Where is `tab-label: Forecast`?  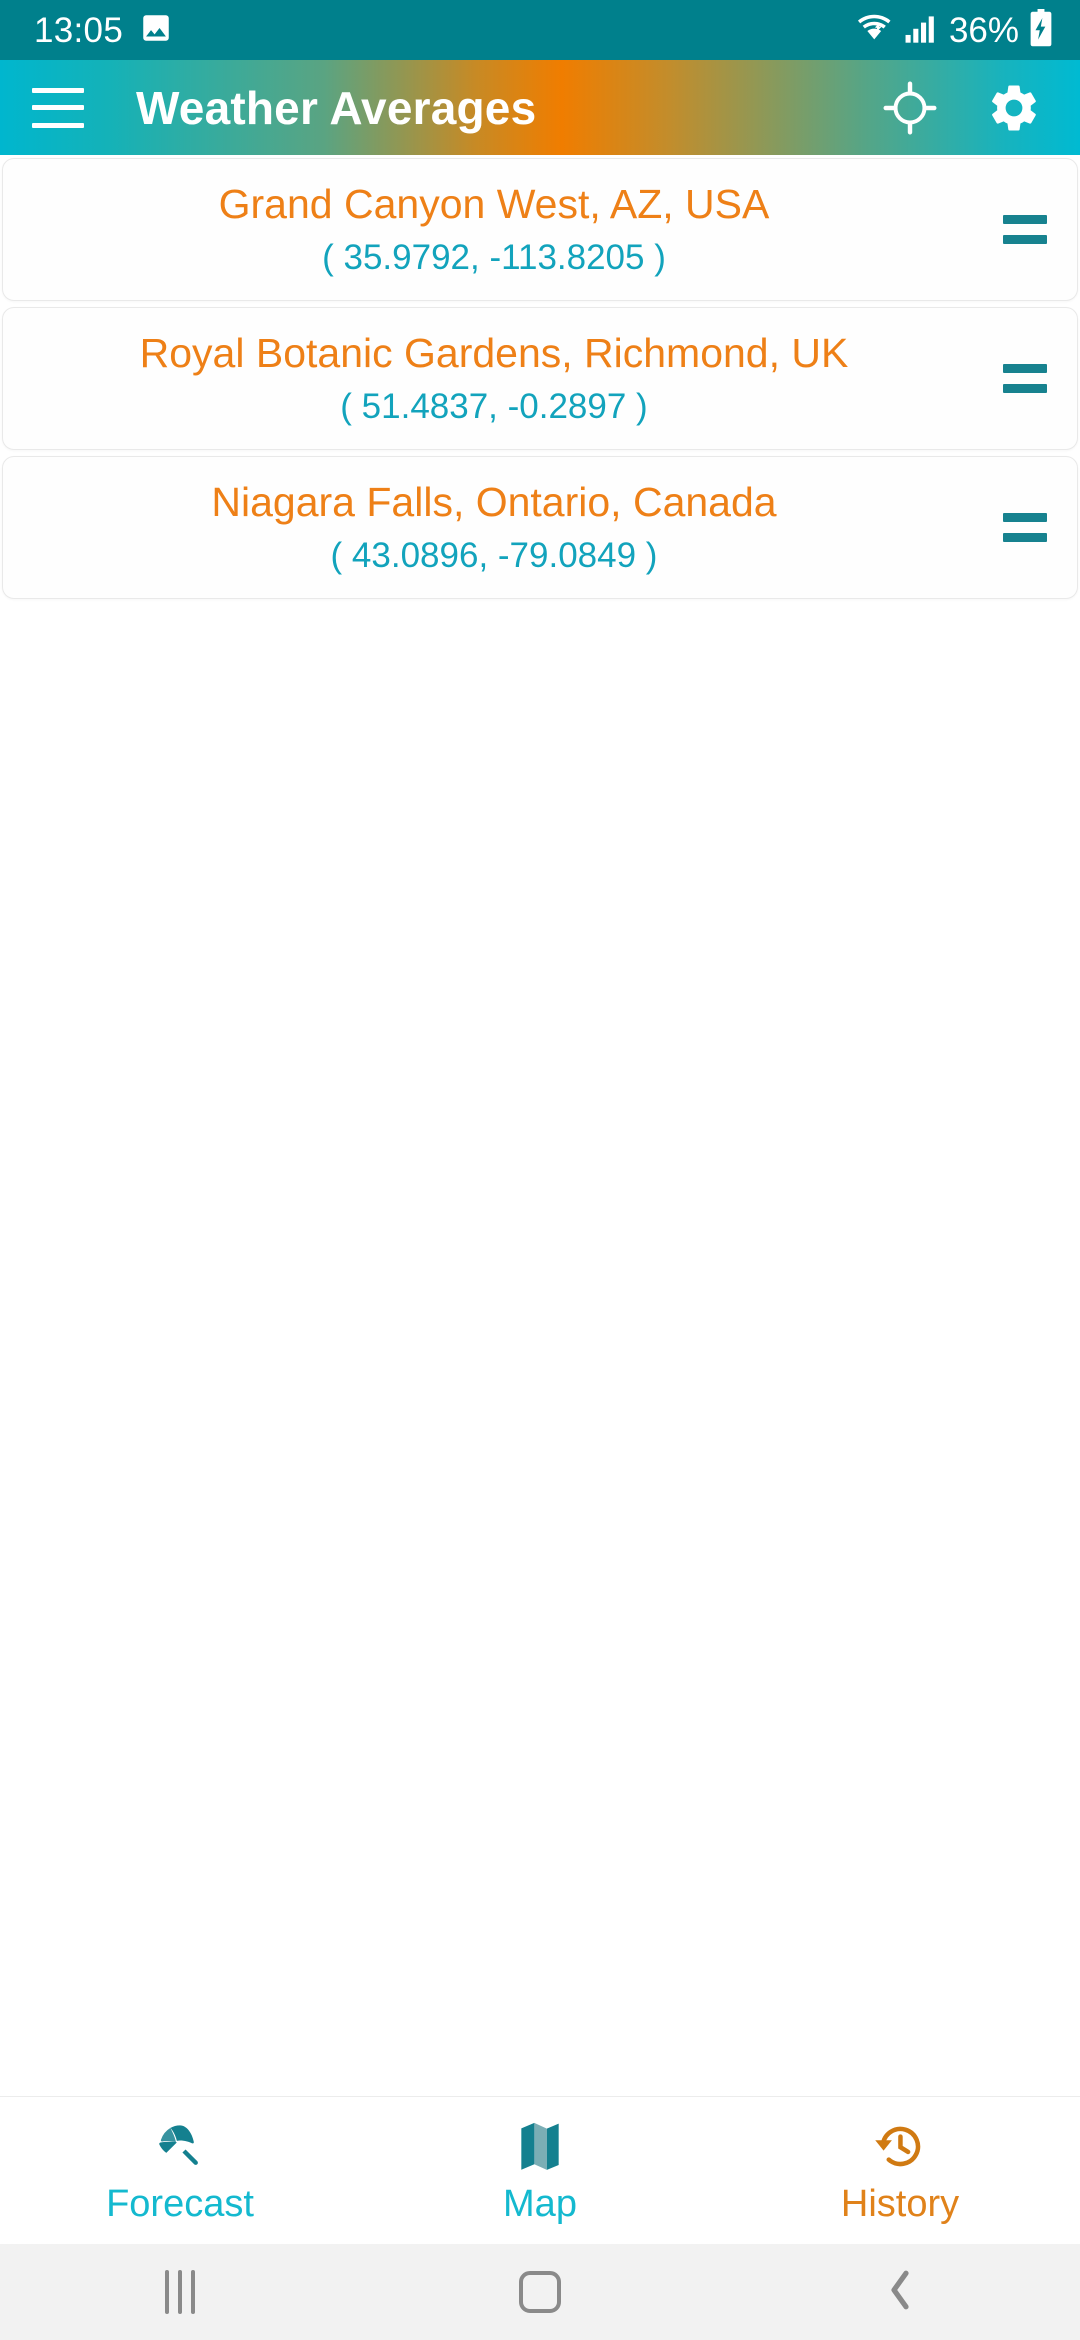
tab-label: Forecast is located at coordinates (180, 2203).